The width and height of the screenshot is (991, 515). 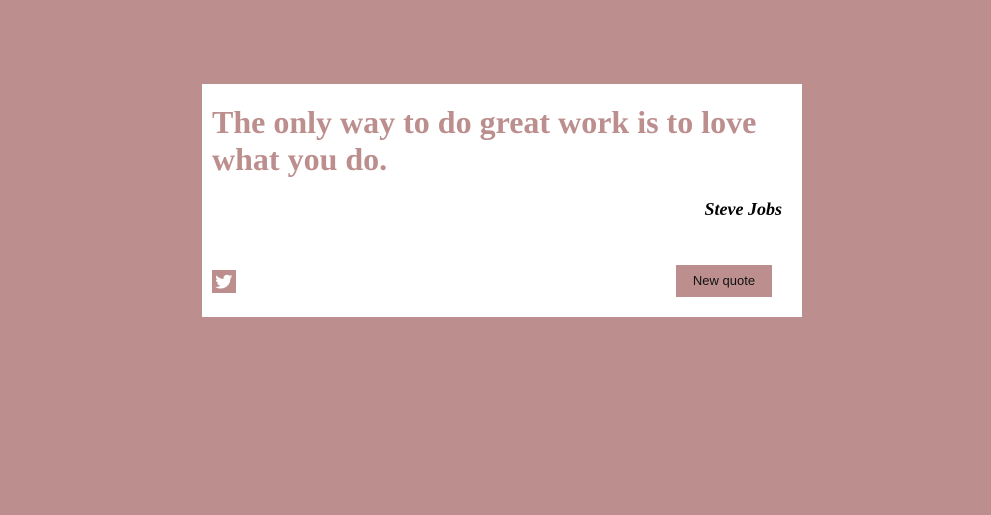 I want to click on tweet-quote-button, so click(x=224, y=281).